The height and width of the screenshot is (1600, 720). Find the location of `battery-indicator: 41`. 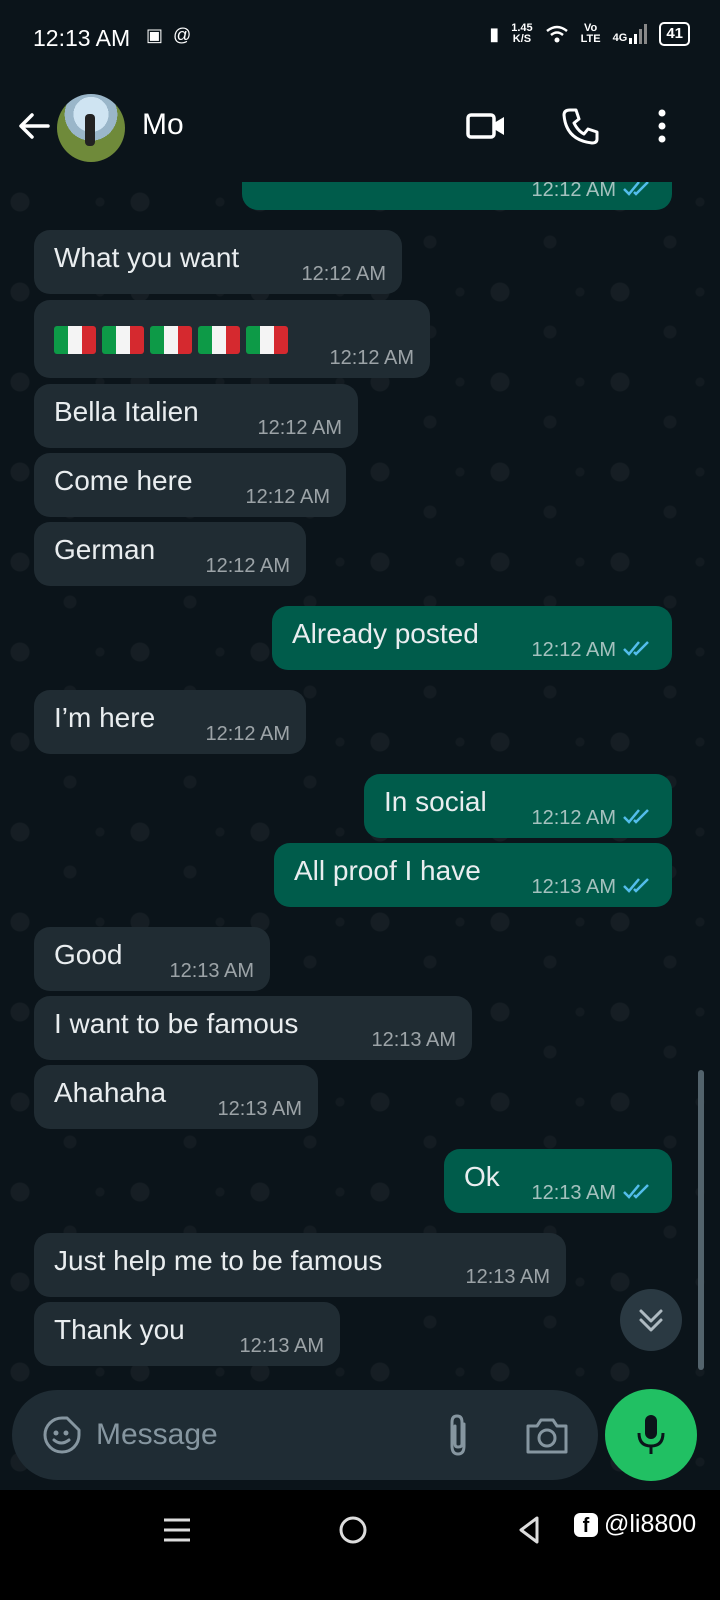

battery-indicator: 41 is located at coordinates (674, 34).